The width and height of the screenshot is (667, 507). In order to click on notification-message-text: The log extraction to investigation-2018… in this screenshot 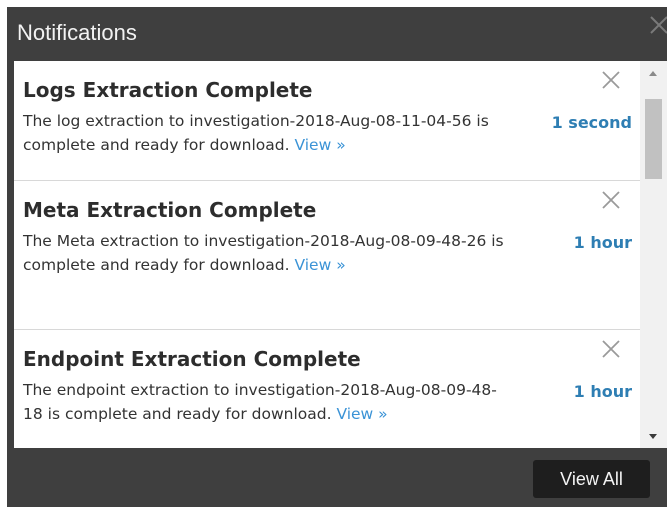, I will do `click(256, 133)`.